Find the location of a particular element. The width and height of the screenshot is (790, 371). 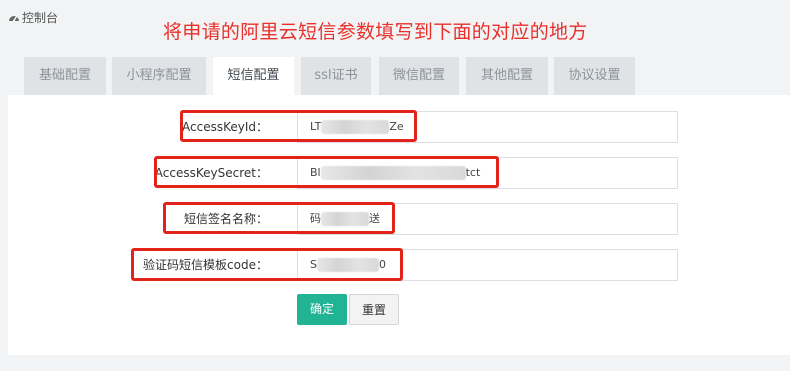

dashboard-icon is located at coordinates (14, 18).